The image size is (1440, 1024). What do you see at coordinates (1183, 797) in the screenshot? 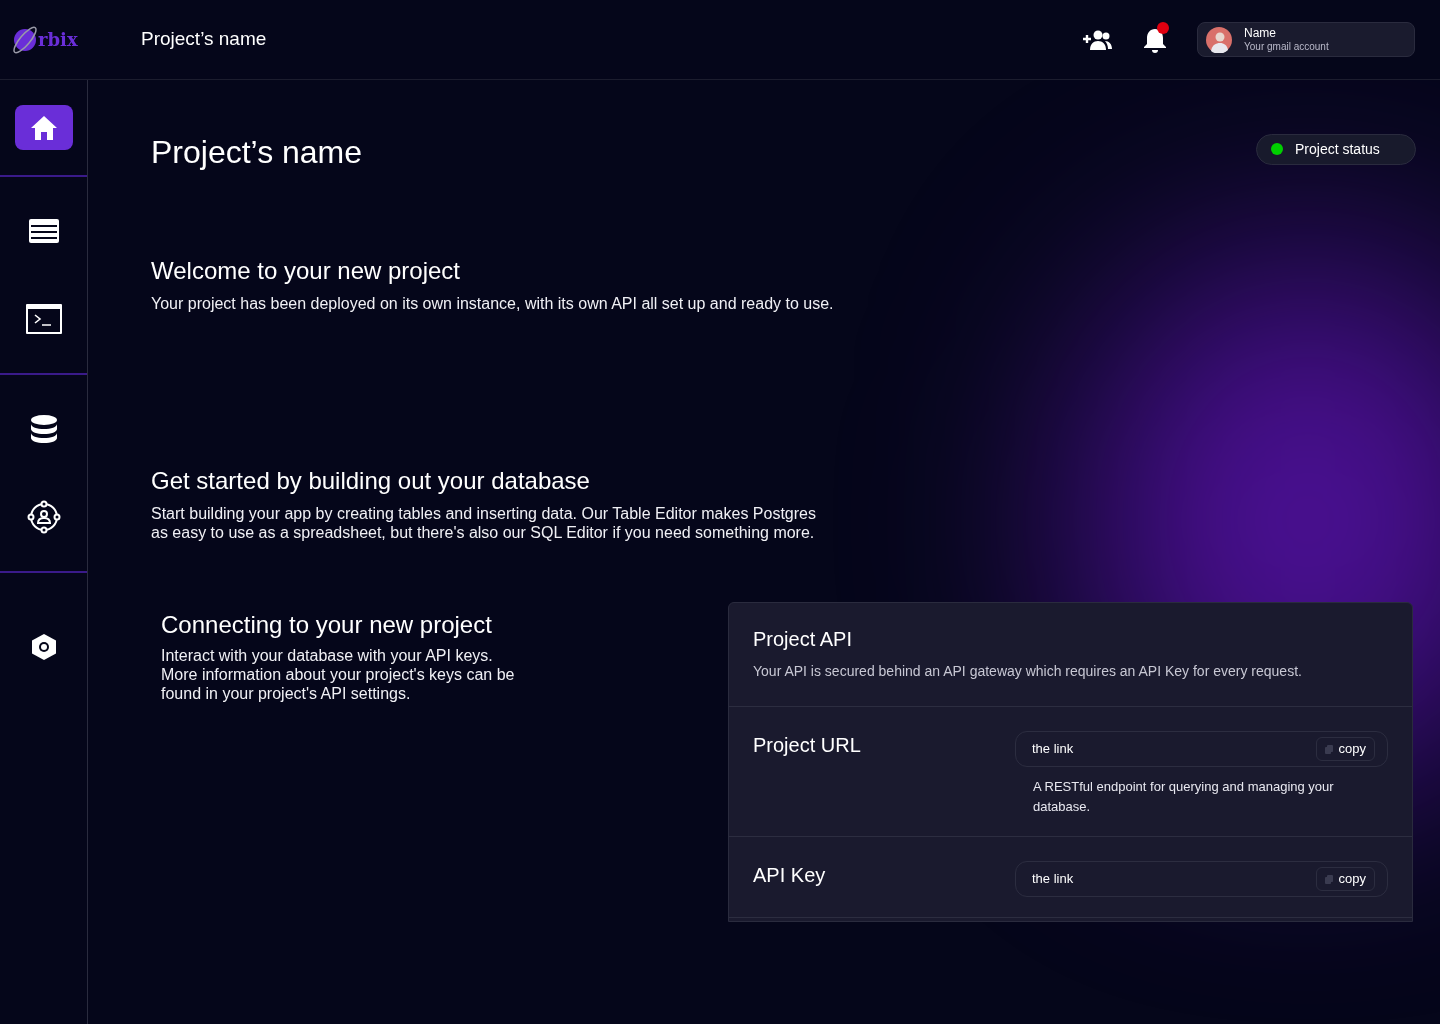
I see `field-note: A RESTful endpoint for querying and managing your database.` at bounding box center [1183, 797].